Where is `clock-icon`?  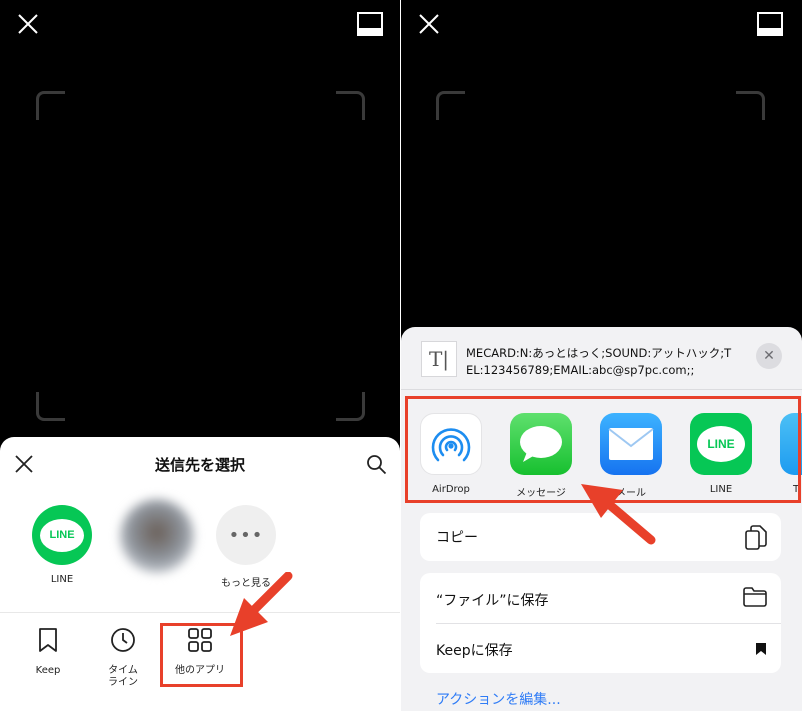
clock-icon is located at coordinates (123, 640).